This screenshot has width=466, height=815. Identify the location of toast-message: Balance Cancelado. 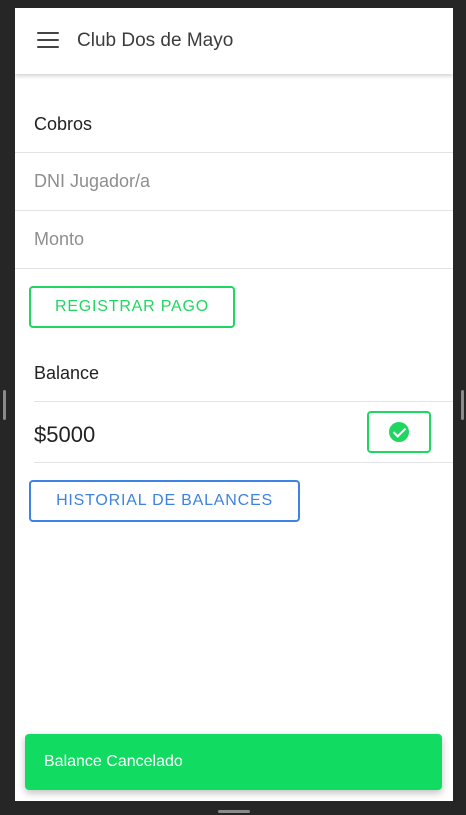
(113, 761).